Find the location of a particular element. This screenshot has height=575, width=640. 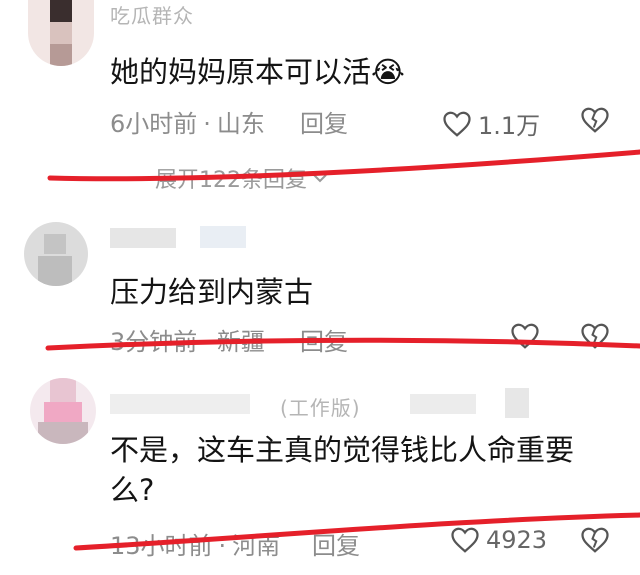

comment-time: 3分钟前 is located at coordinates (154, 342).